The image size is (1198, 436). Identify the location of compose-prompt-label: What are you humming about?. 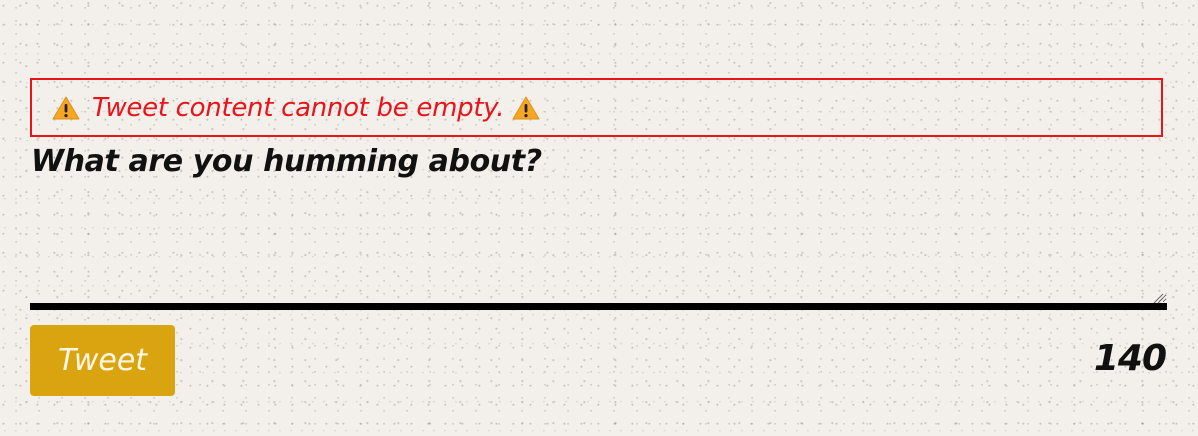
(286, 161).